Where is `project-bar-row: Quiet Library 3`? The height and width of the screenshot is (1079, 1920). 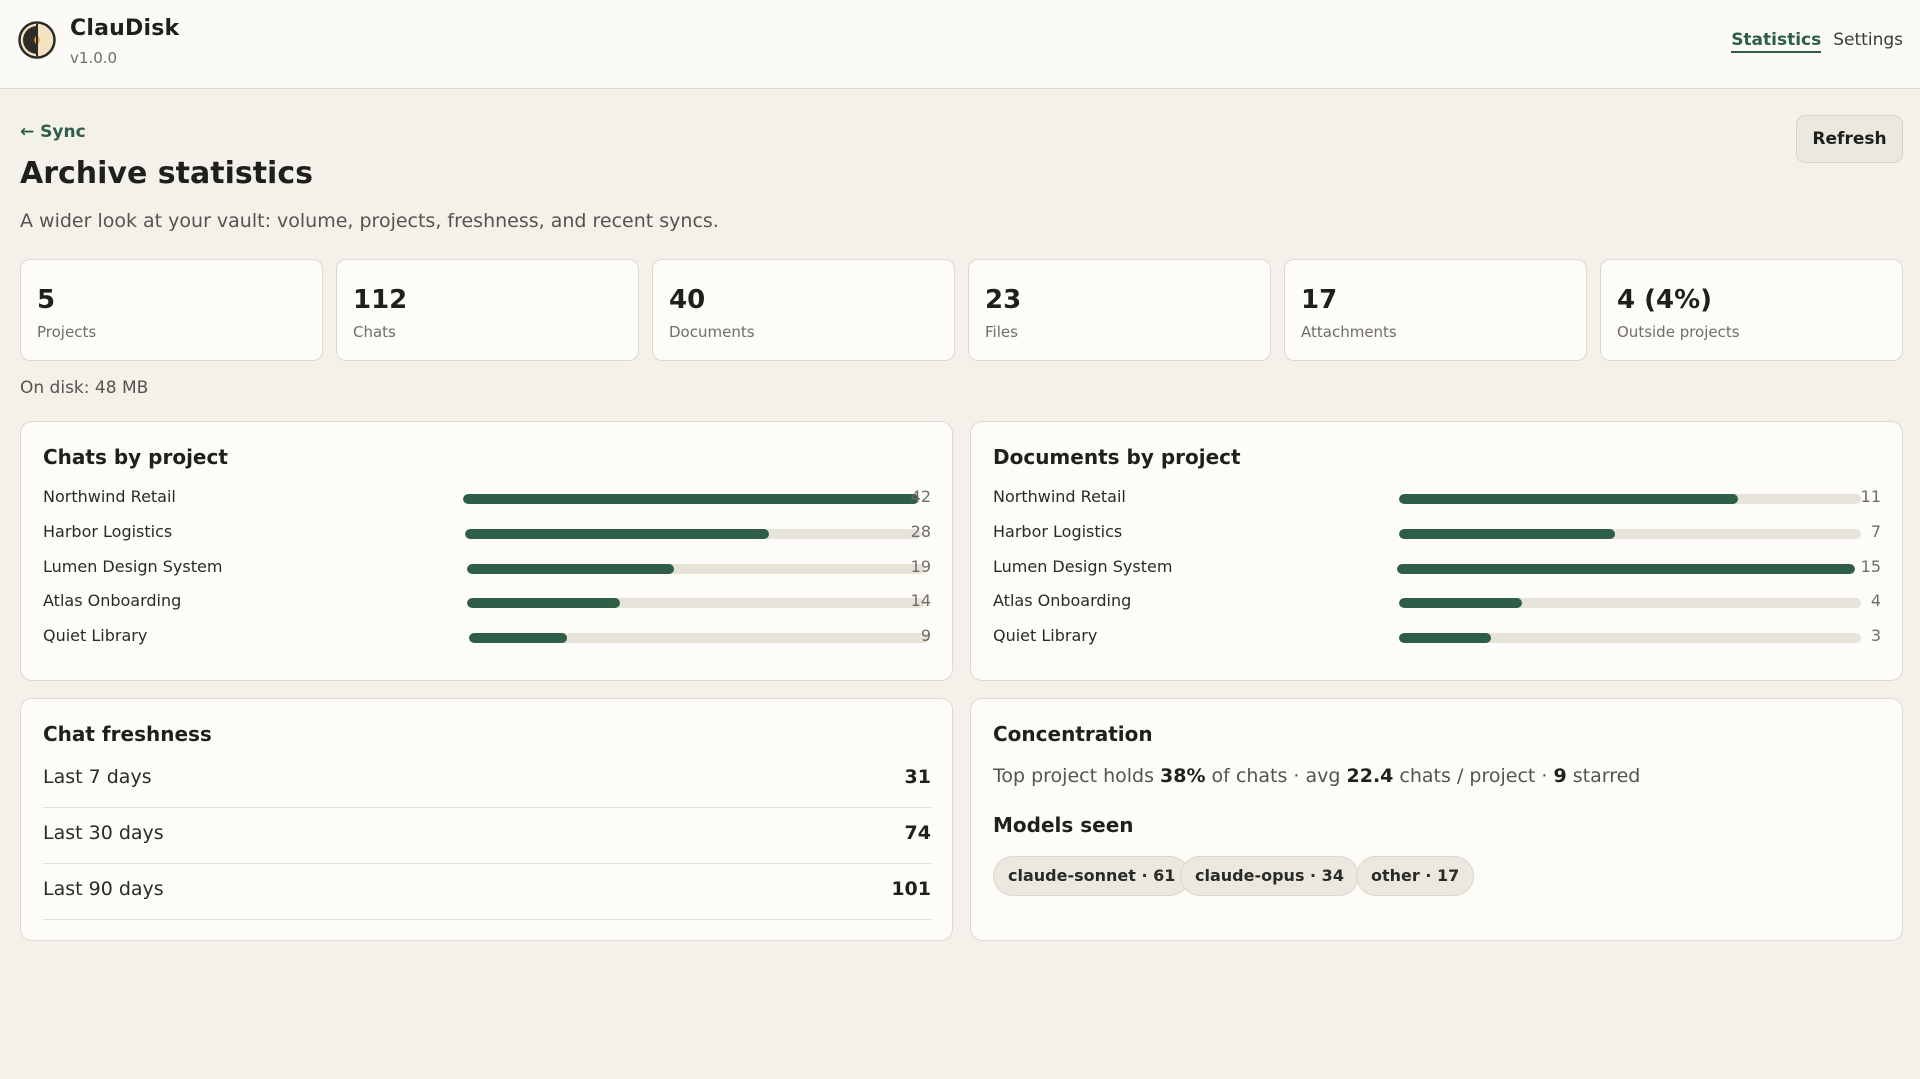
project-bar-row: Quiet Library 3 is located at coordinates (1448, 638).